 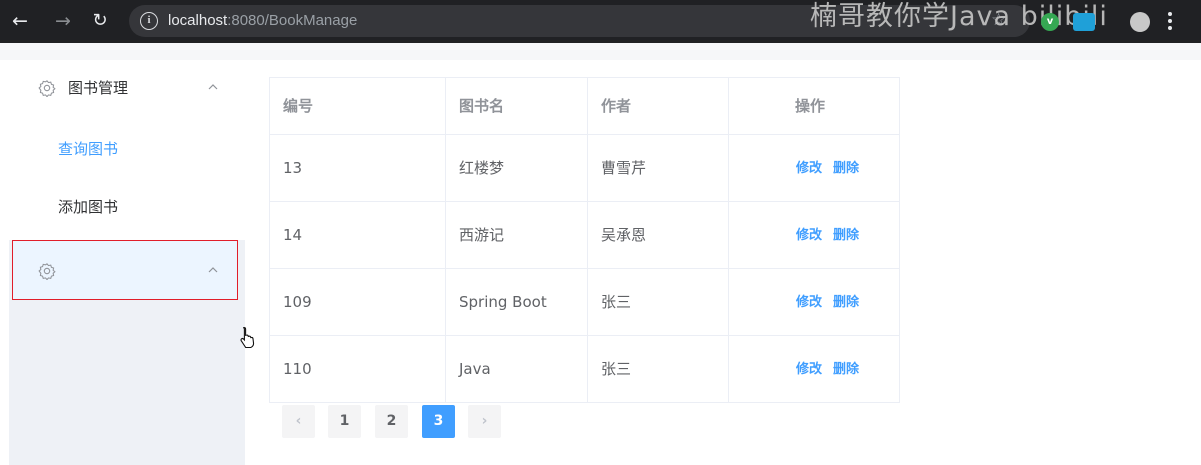 I want to click on site-info-icon: i, so click(x=149, y=21).